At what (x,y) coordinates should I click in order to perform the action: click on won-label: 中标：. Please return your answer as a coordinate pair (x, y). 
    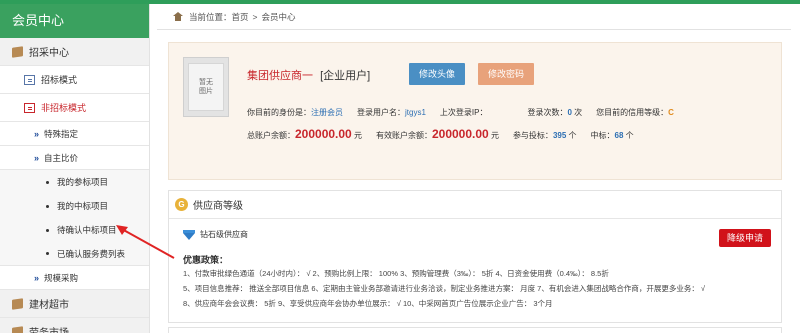
    Looking at the image, I should click on (602, 135).